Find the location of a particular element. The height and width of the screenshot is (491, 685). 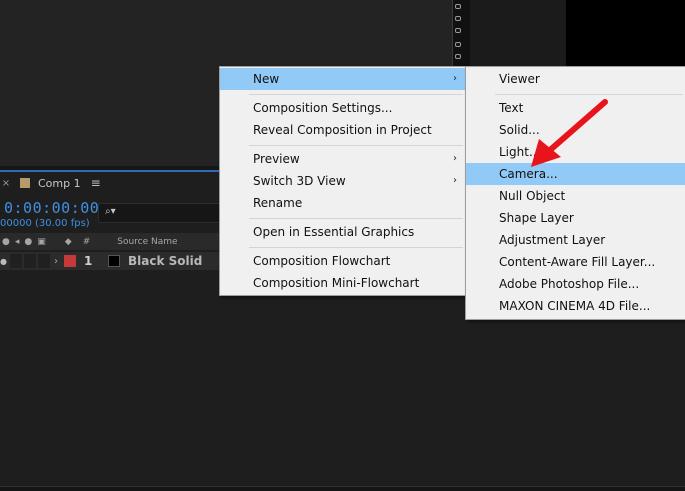

menu-item-label: Text is located at coordinates (511, 108).